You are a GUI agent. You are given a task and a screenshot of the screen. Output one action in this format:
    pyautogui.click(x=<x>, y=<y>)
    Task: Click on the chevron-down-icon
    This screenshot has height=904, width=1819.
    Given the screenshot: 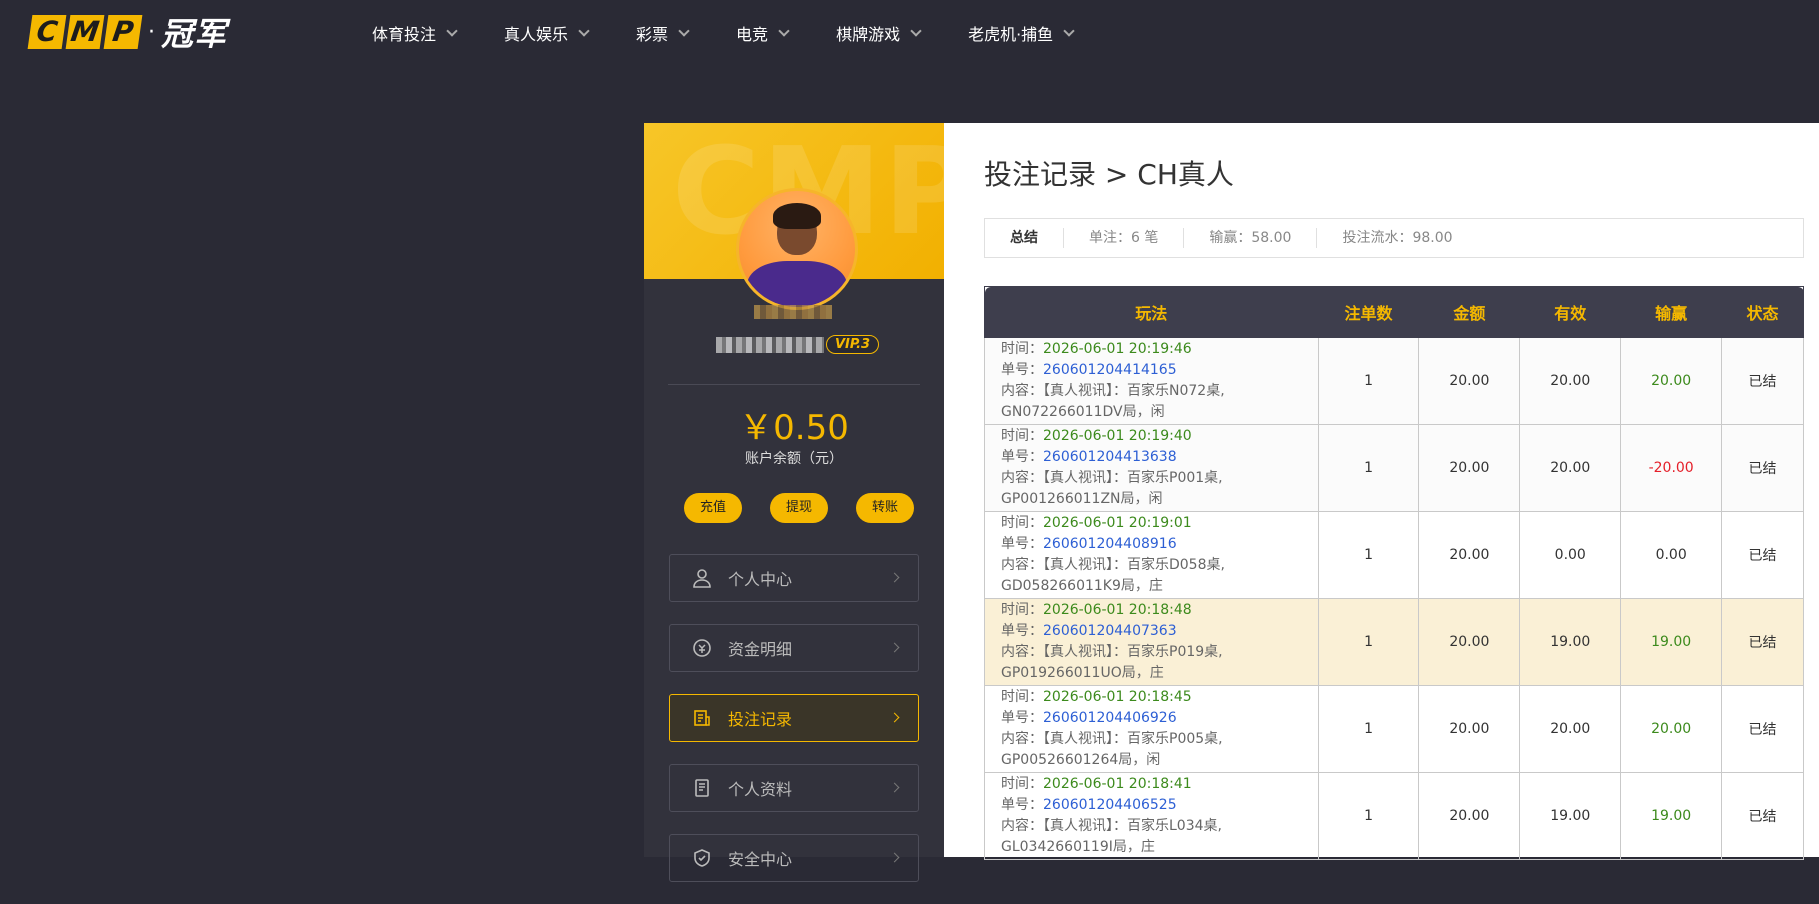 What is the action you would take?
    pyautogui.click(x=452, y=31)
    